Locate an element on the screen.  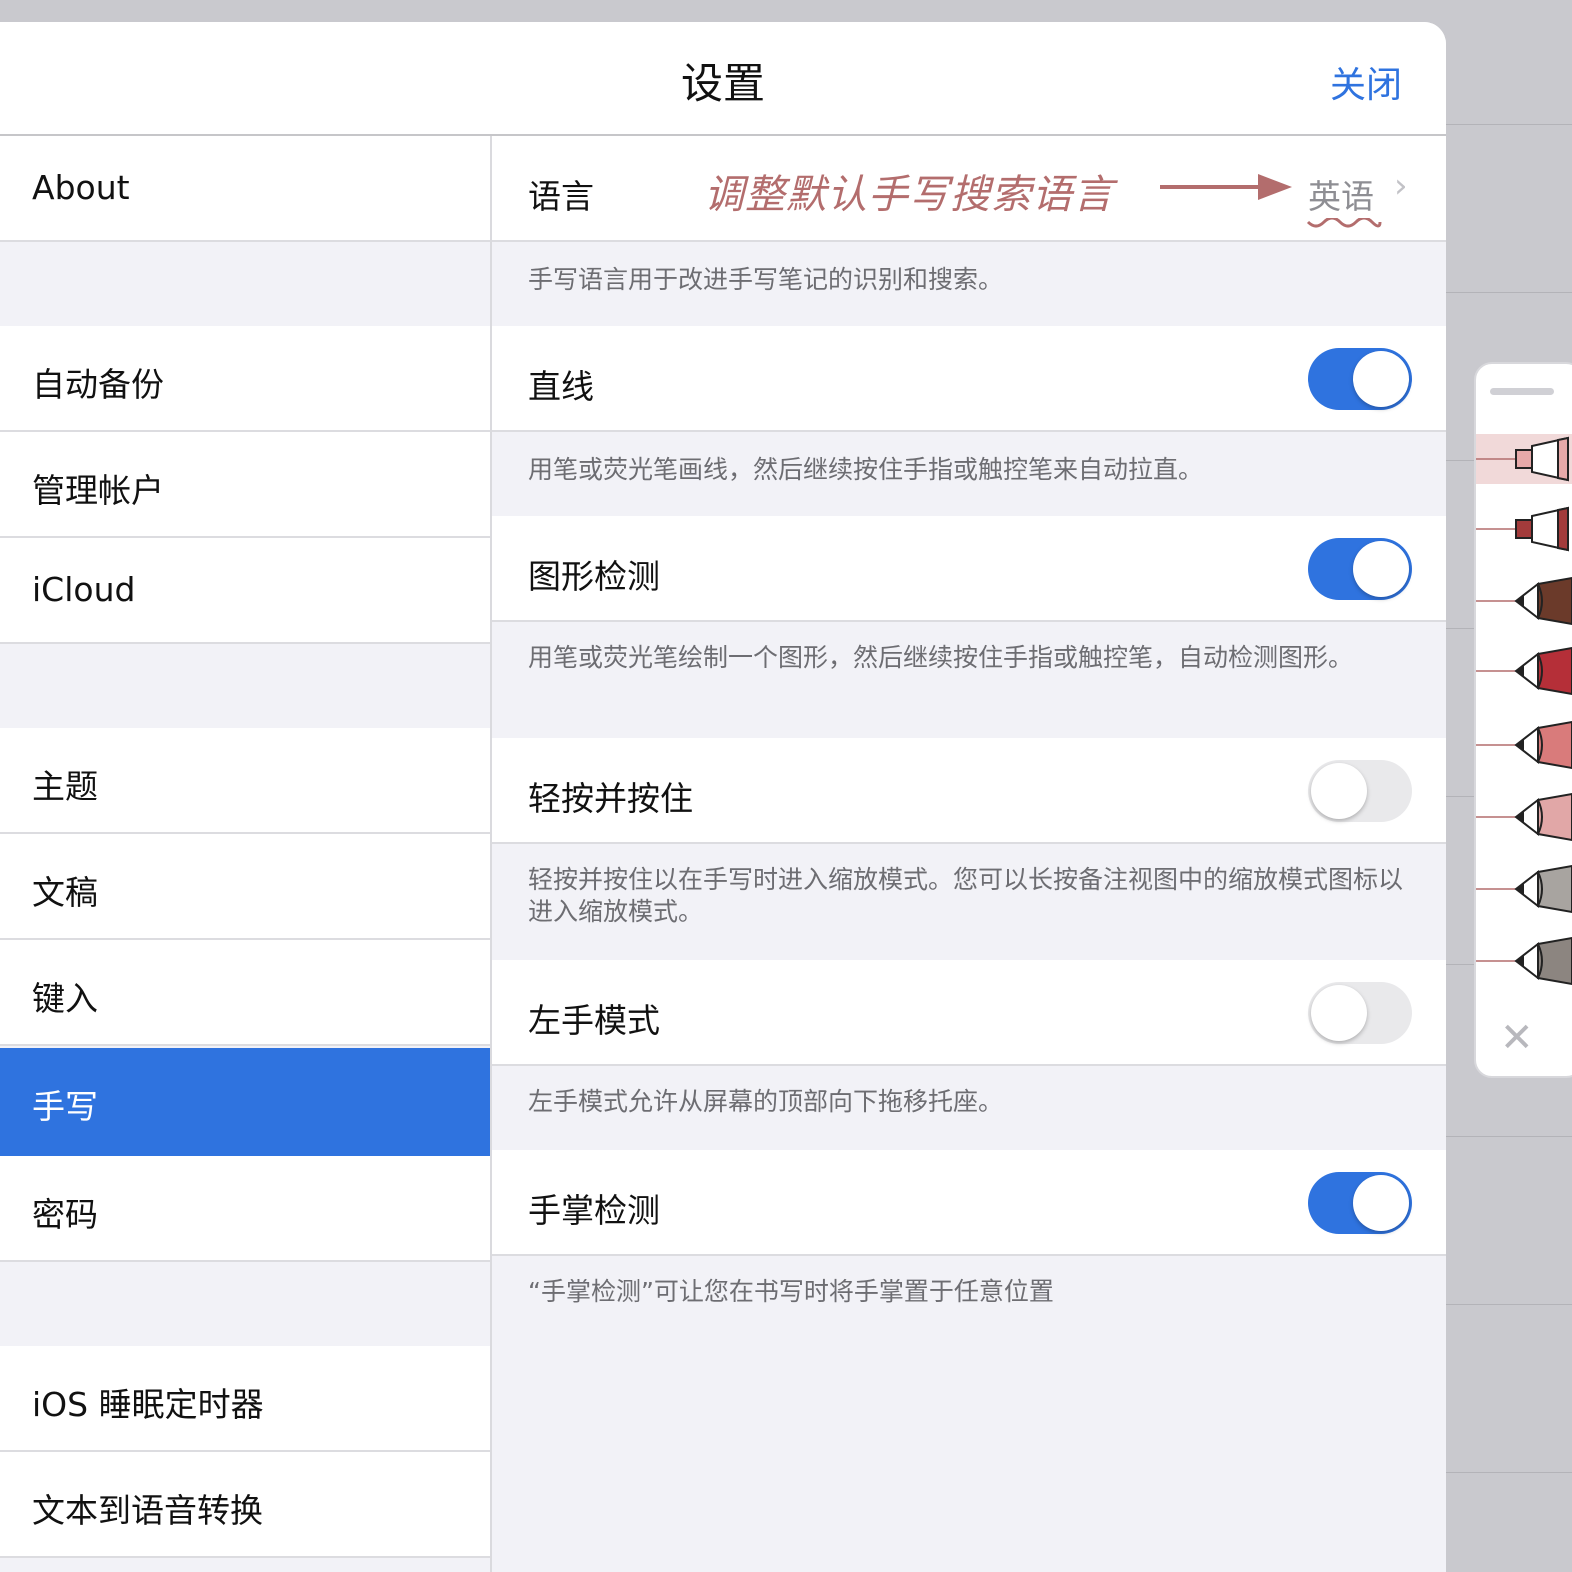
straight-line-description: 用笔或荧光笔画线，然后继续按住手指或触控笔来自动拉直。 is located at coordinates (866, 469).